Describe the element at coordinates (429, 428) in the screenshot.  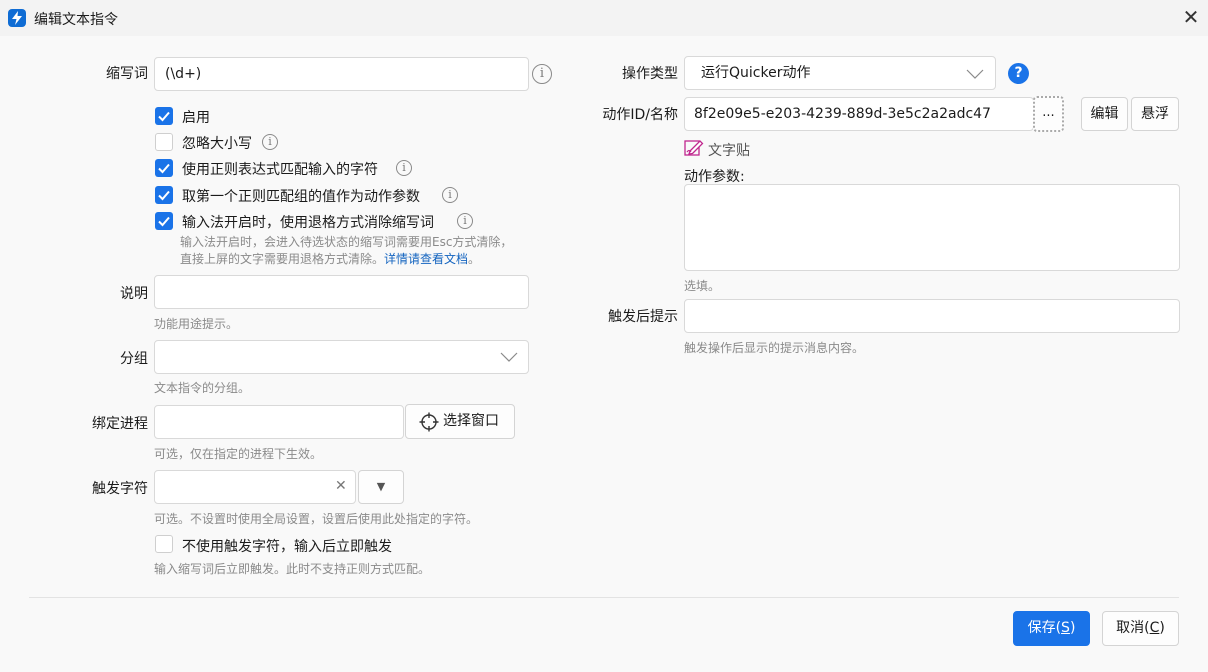
I see `crosshair-icon` at that location.